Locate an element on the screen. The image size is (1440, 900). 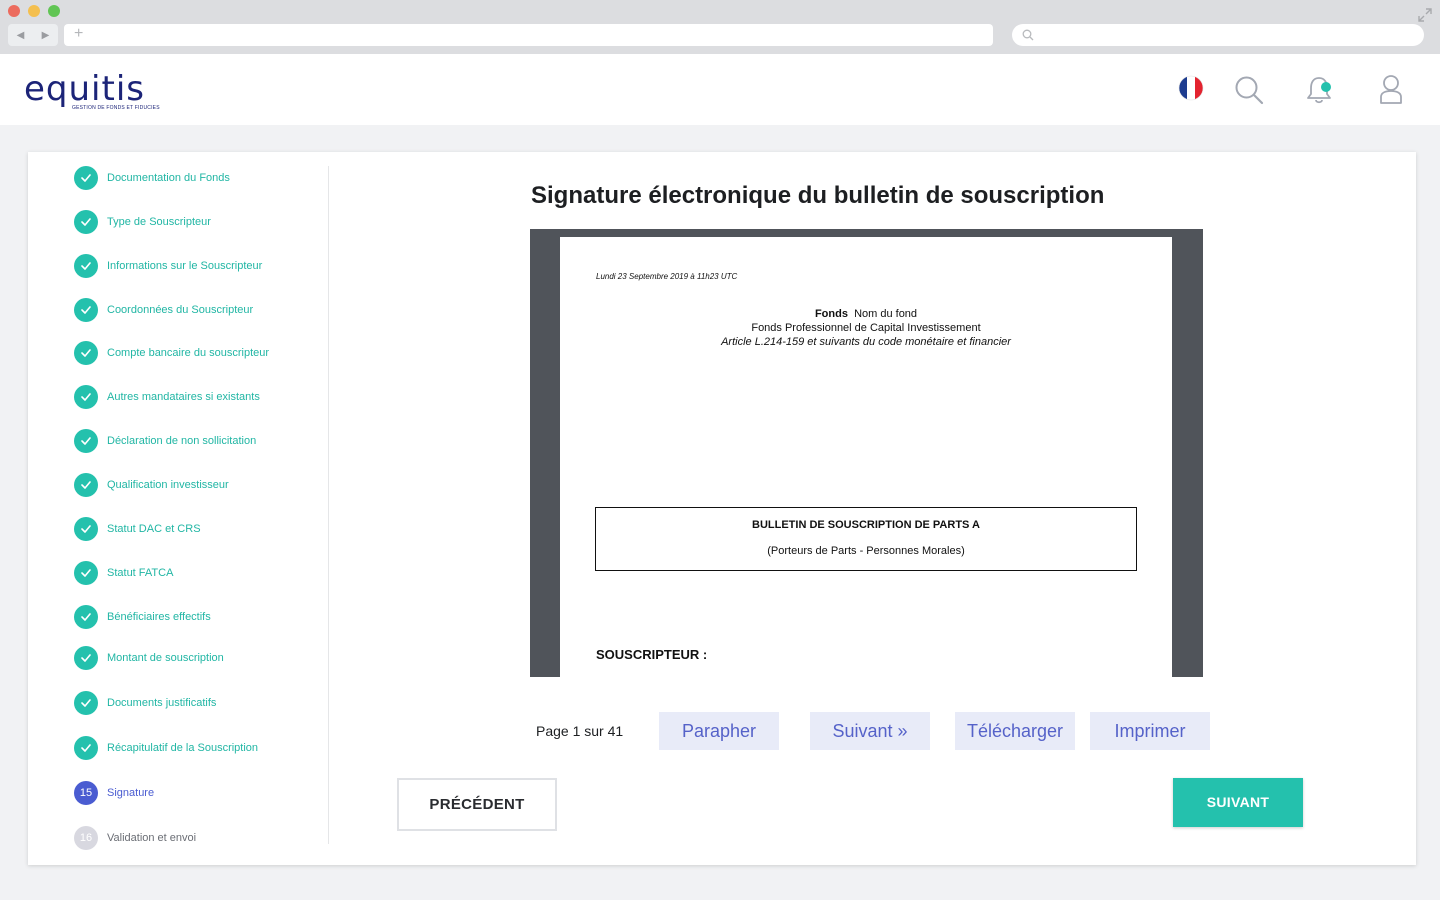
sidebar-step-label: Qualification investisseur is located at coordinates (168, 485).